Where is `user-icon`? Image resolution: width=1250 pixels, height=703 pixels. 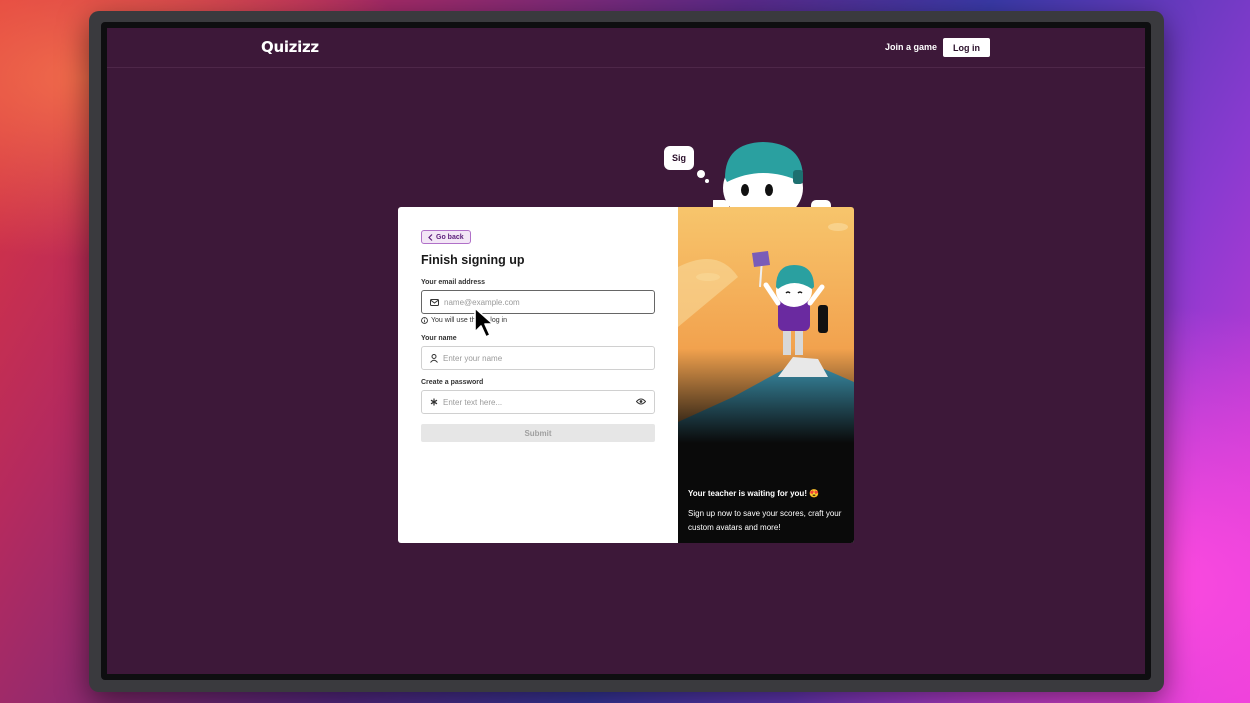
user-icon is located at coordinates (434, 358).